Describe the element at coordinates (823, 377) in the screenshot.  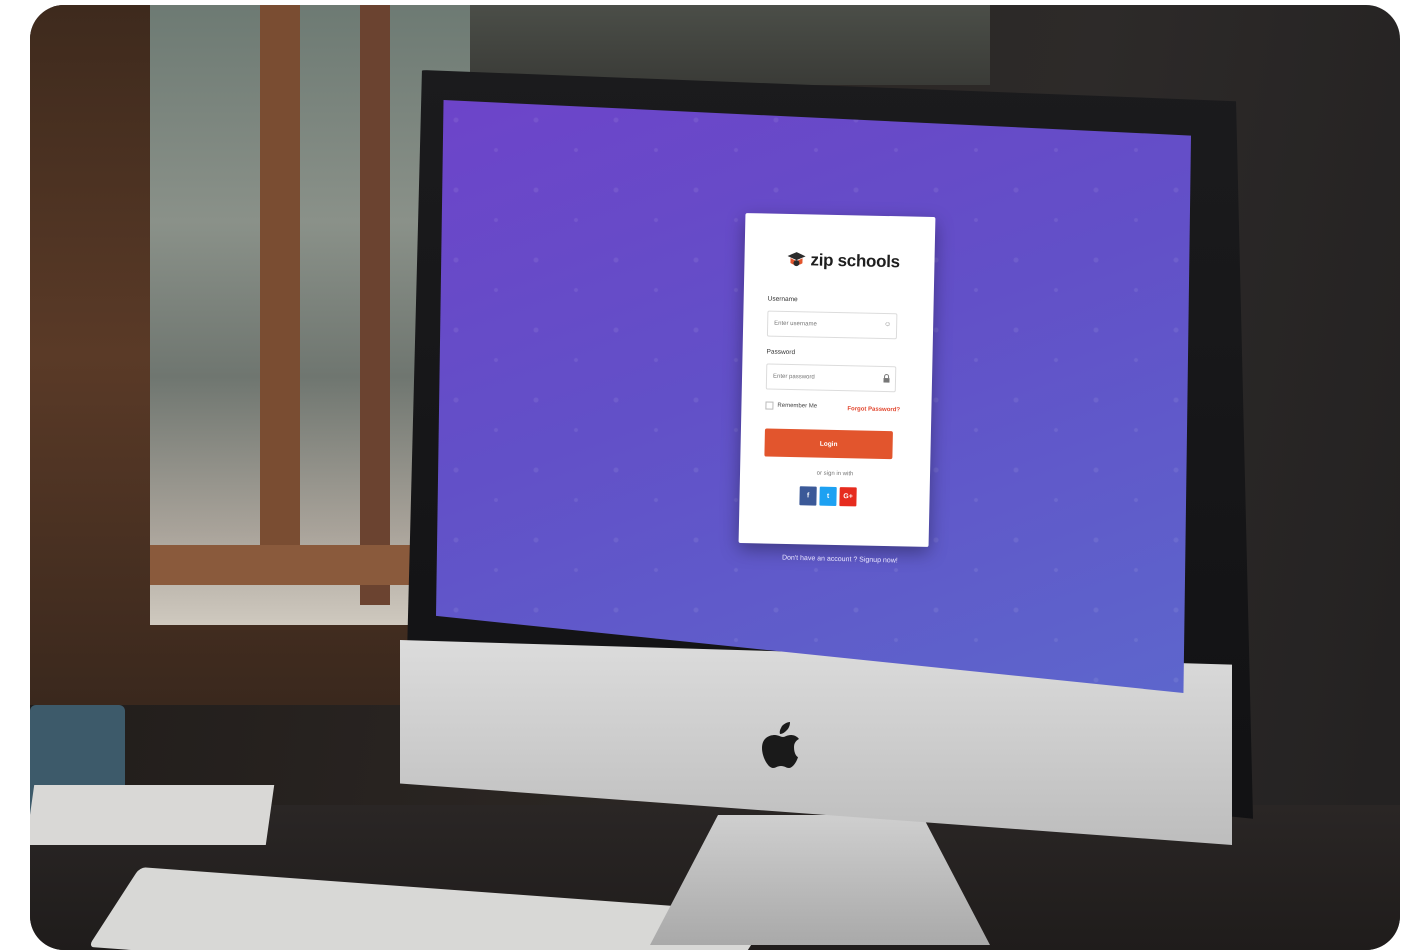
I see `password-input` at that location.